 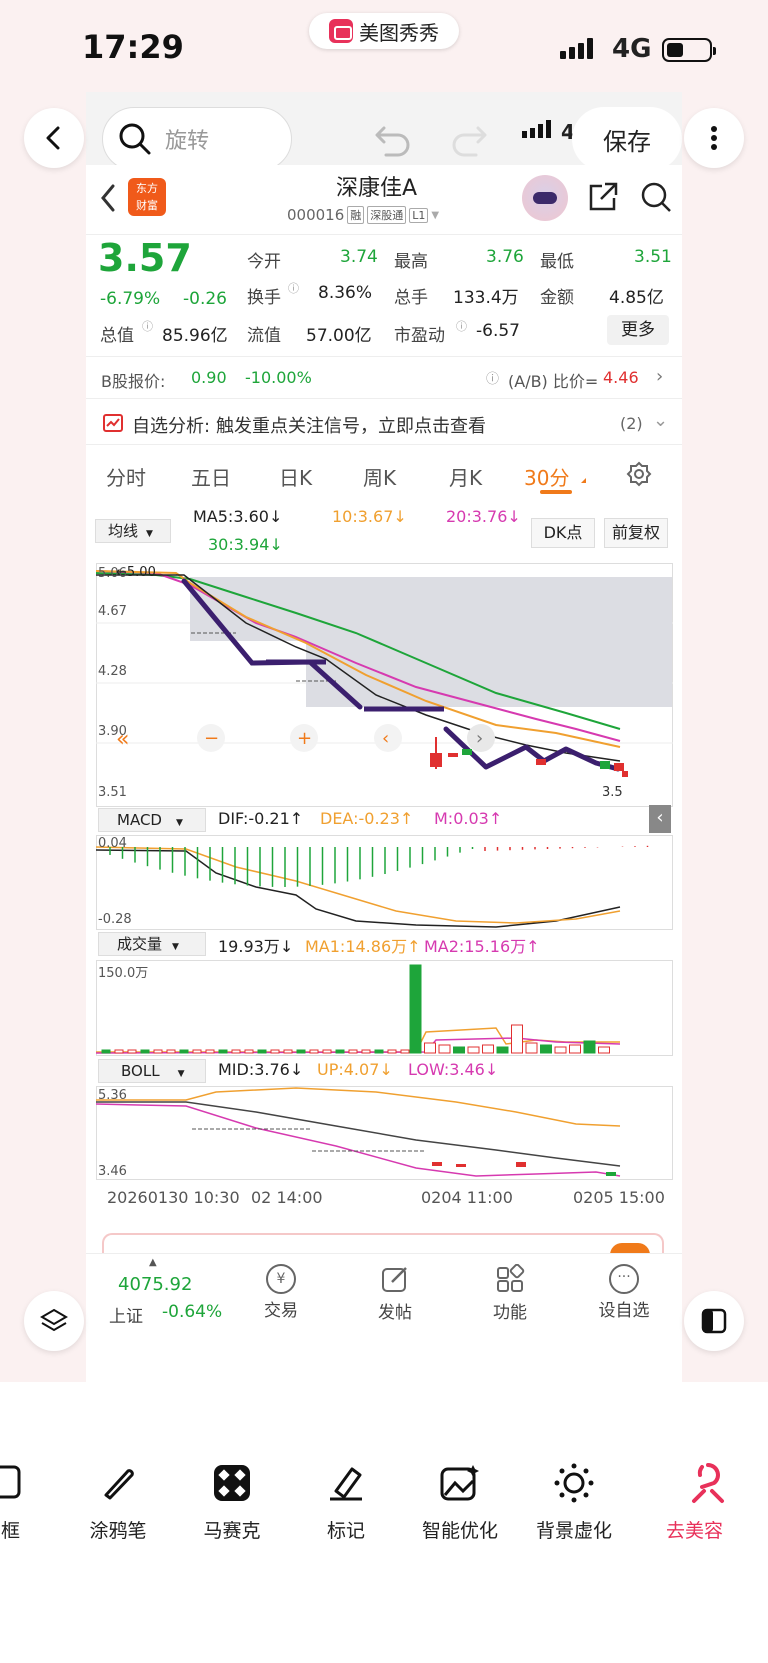 What do you see at coordinates (152, 1071) in the screenshot?
I see `indicator-select-boll: BOLL ▼` at bounding box center [152, 1071].